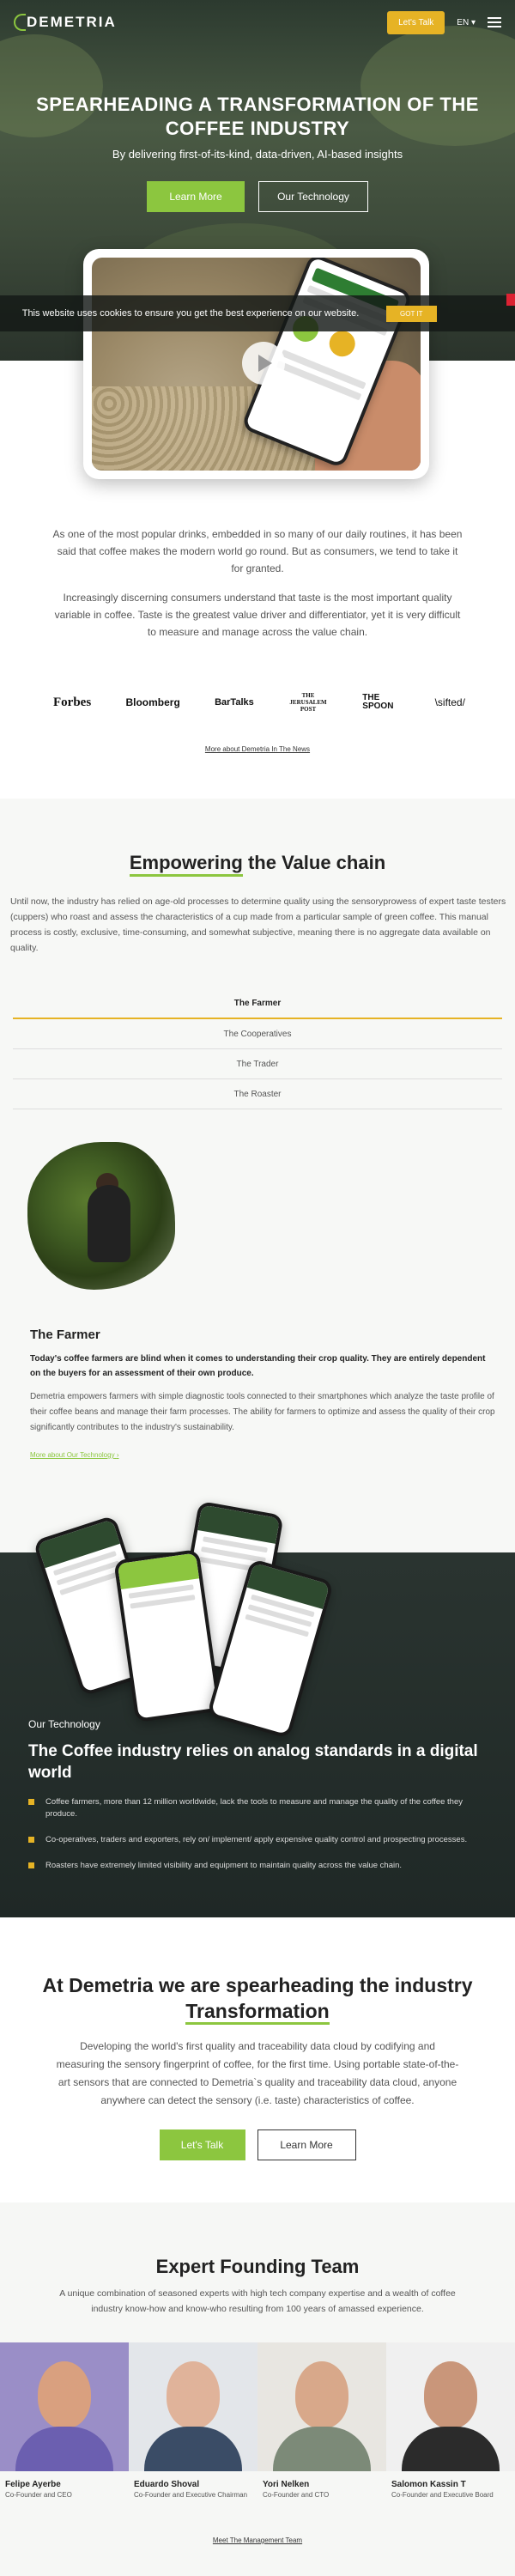 This screenshot has height=2576, width=515. What do you see at coordinates (257, 104) in the screenshot?
I see `hero-title-line: SPEARHEADING A TRANSFORMATION OF THE` at bounding box center [257, 104].